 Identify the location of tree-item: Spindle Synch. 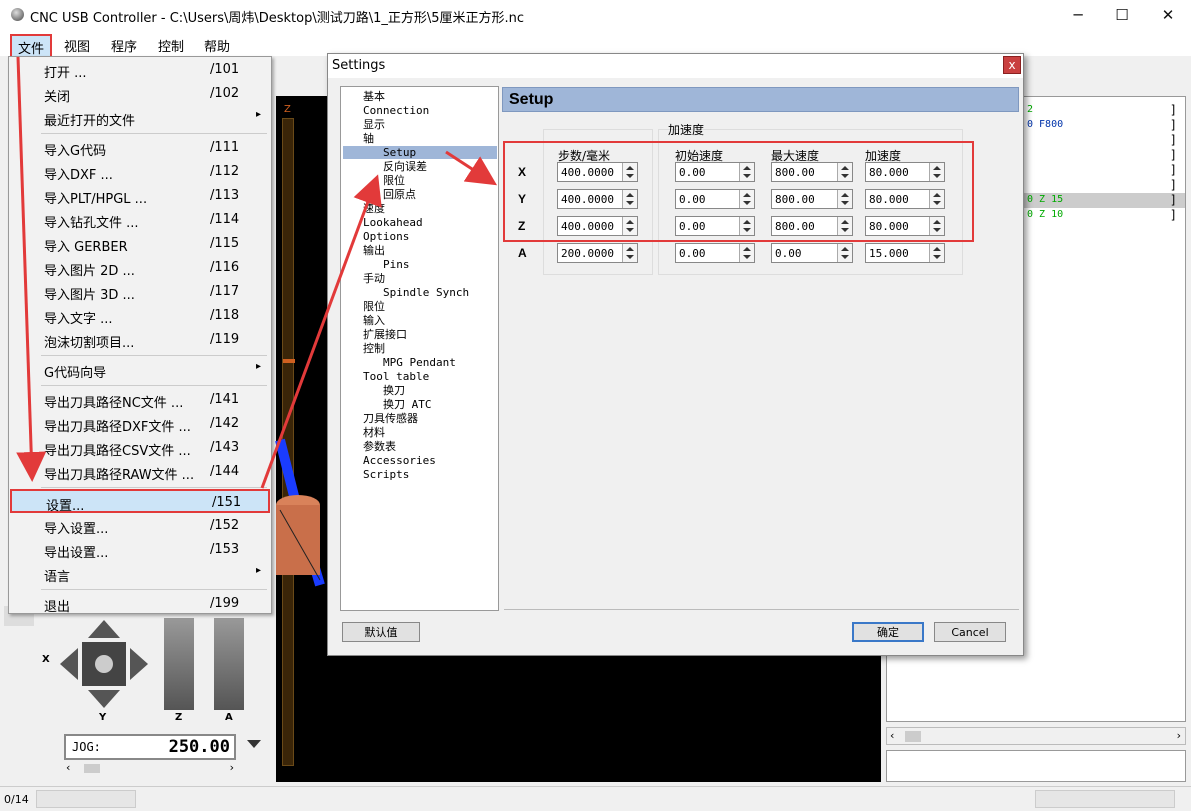
(426, 292).